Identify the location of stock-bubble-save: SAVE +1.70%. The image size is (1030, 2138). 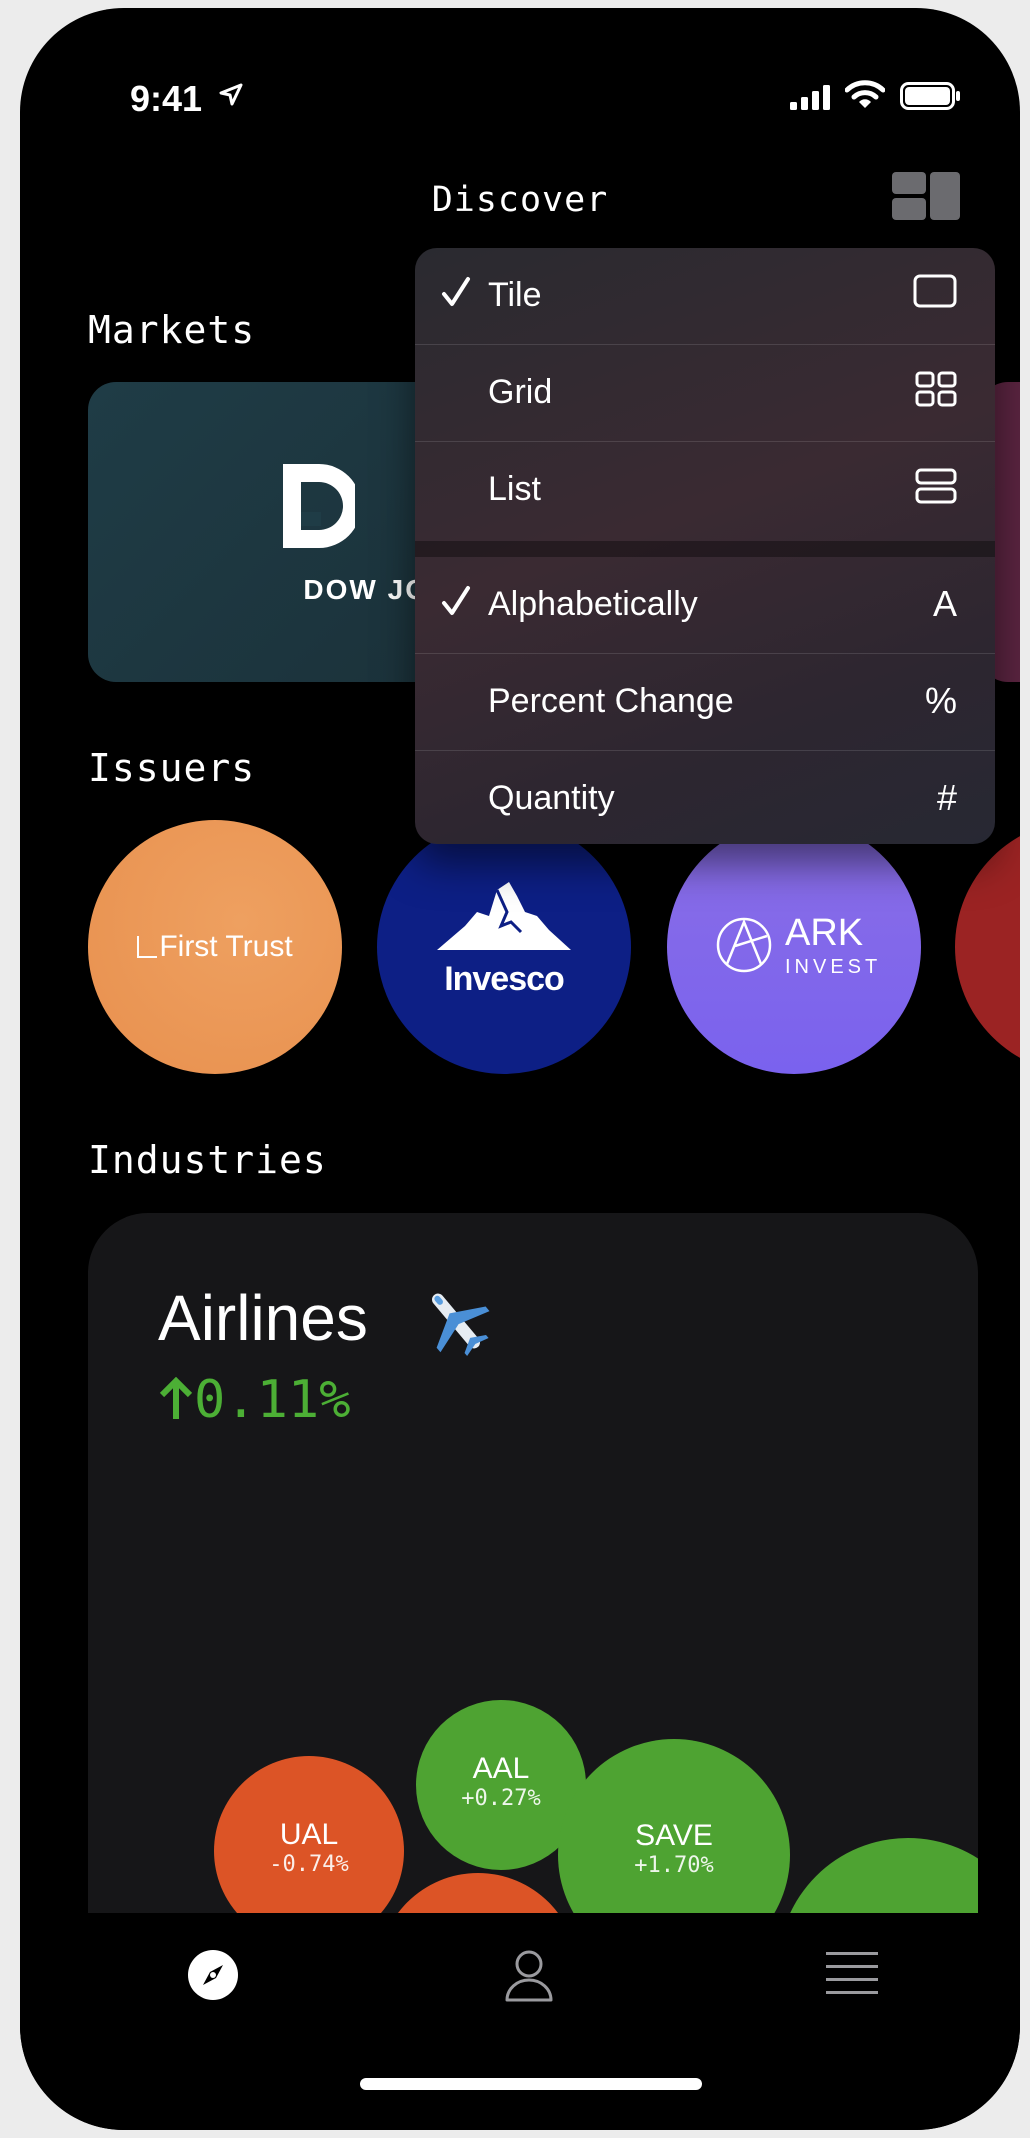
(674, 1826).